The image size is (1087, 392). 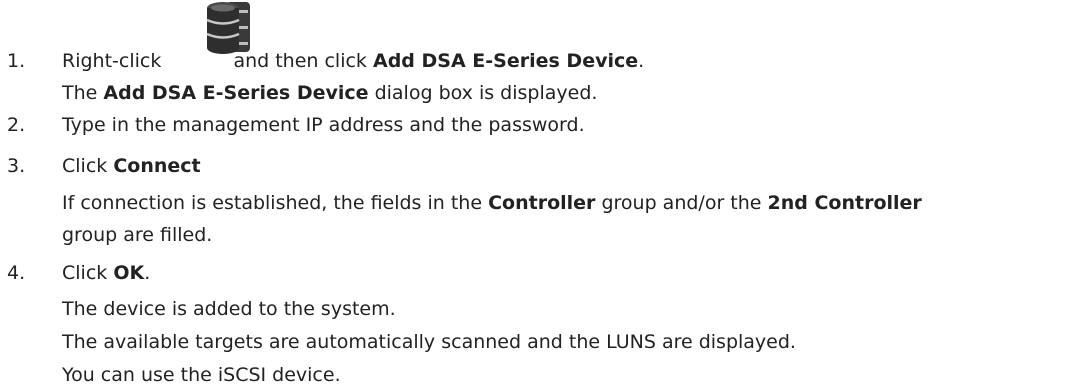 What do you see at coordinates (300, 61) in the screenshot?
I see `instruction-text: and then click` at bounding box center [300, 61].